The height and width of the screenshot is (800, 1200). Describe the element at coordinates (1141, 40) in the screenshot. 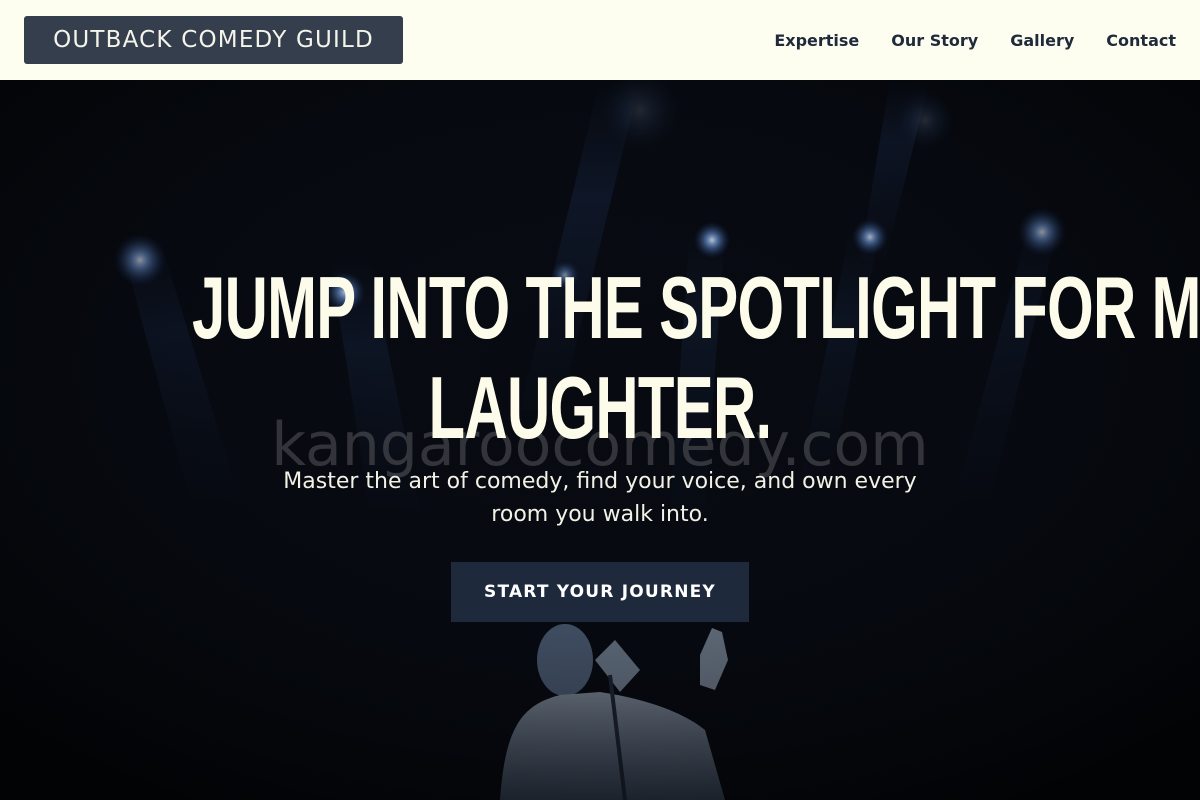

I see `nav-link-contact: Contact` at that location.